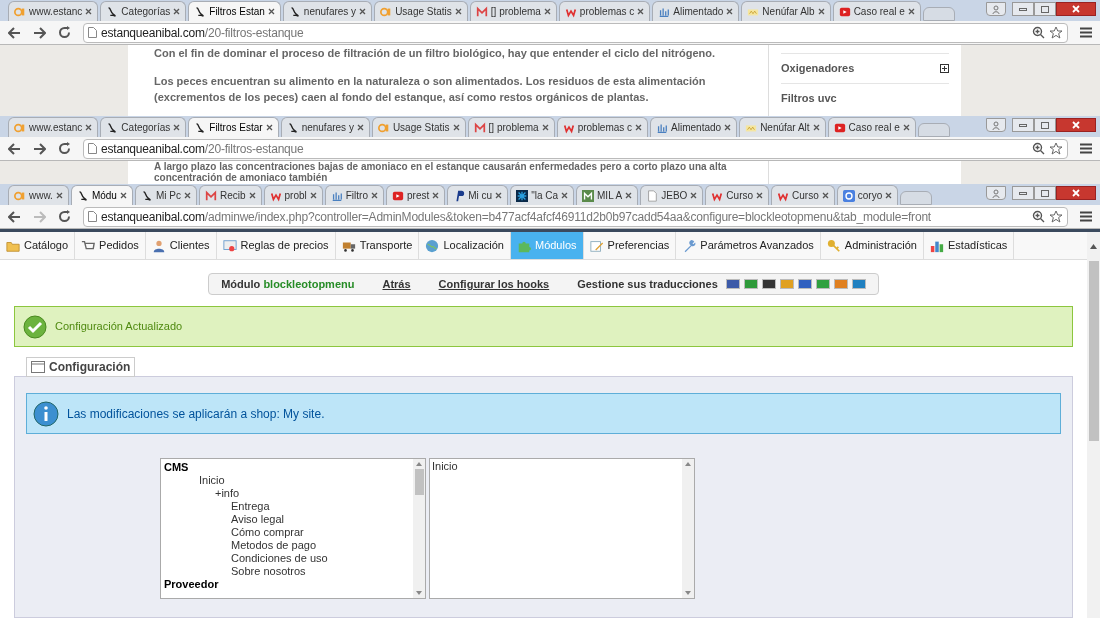 This screenshot has width=1100, height=618. What do you see at coordinates (748, 245) in the screenshot?
I see `admin-menu-tab: Parámetros Avanzados` at bounding box center [748, 245].